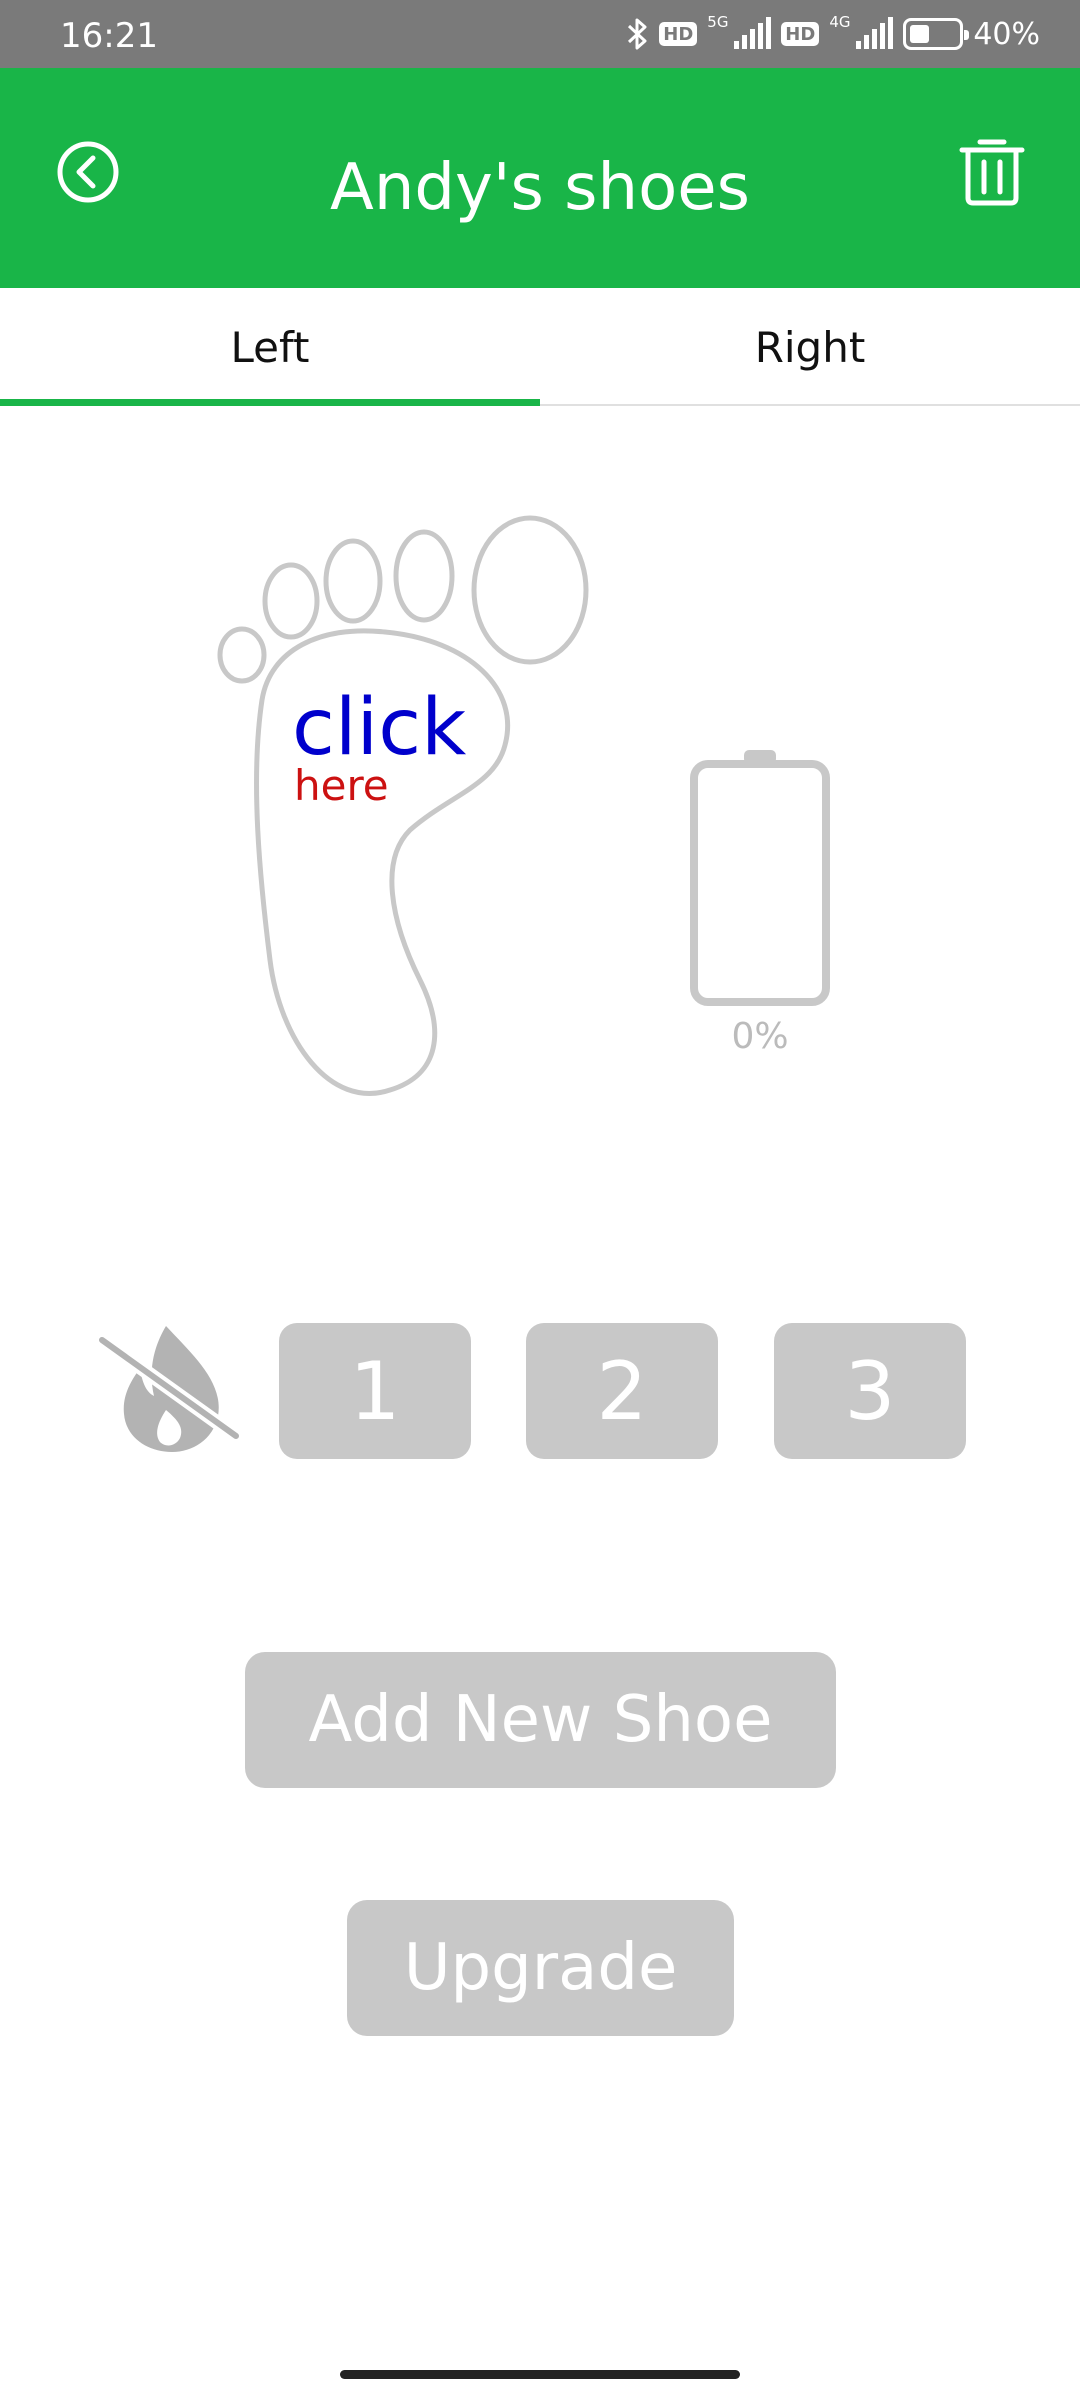 Image resolution: width=1080 pixels, height=2400 pixels. Describe the element at coordinates (861, 33) in the screenshot. I see `signal-4g-icon: 4G` at that location.